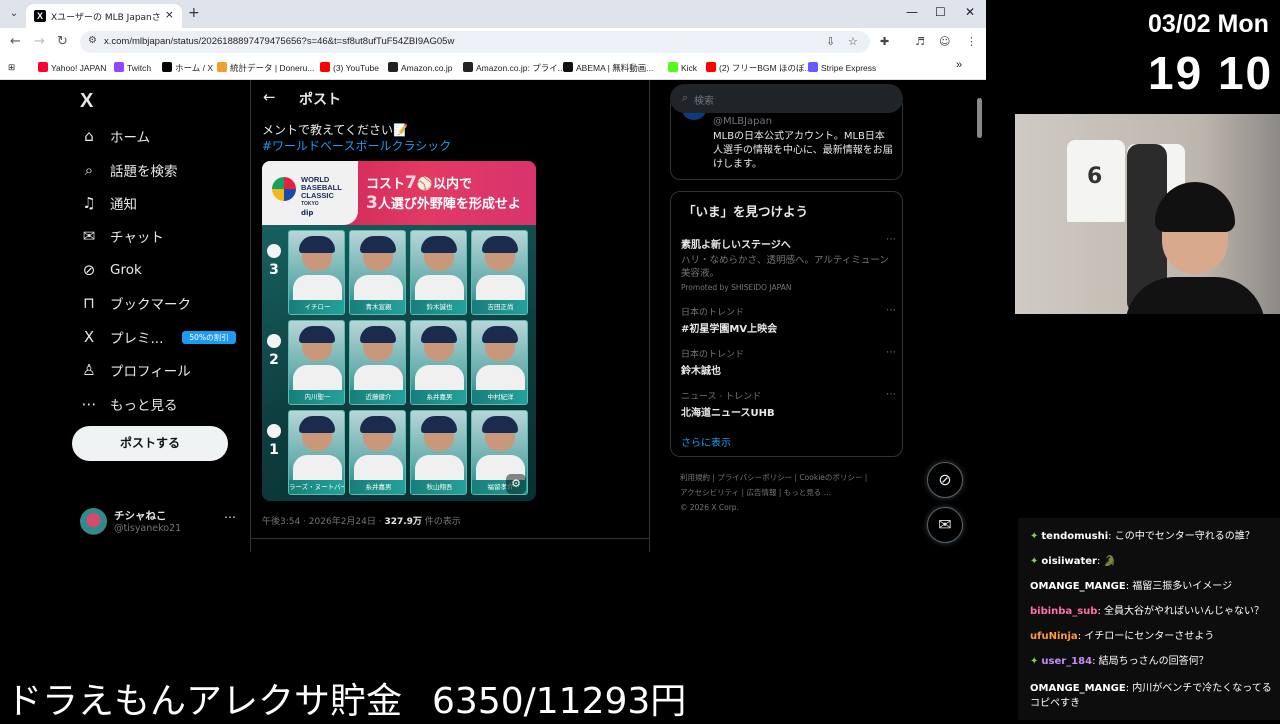  What do you see at coordinates (346, 701) in the screenshot?
I see `donation-banner: ドラえもんアレクサ貯金 6350/11293円` at bounding box center [346, 701].